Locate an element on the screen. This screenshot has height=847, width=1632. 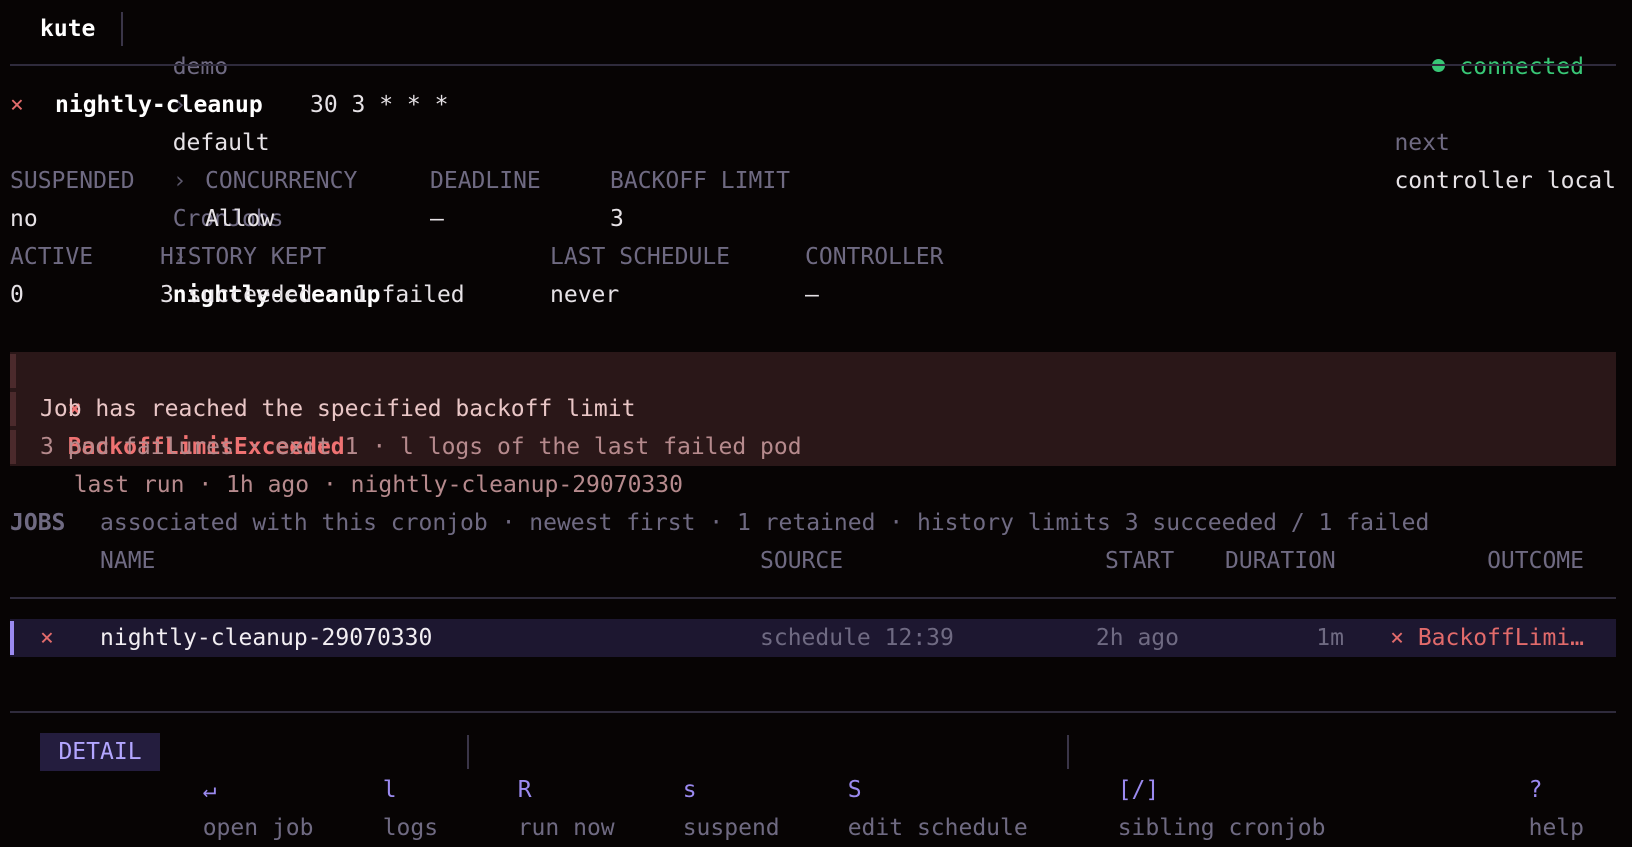
connection-status: connected is located at coordinates (1494, 48).